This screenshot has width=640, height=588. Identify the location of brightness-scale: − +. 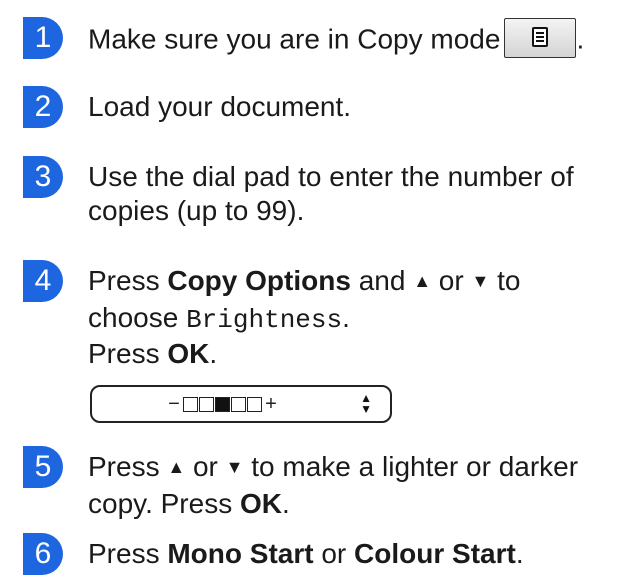
(222, 404).